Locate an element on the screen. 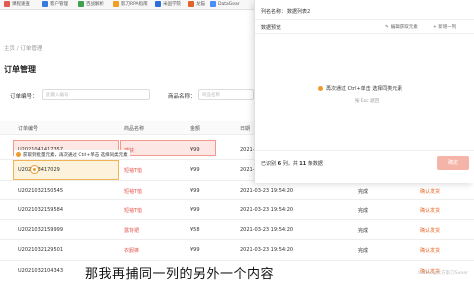 This screenshot has width=474, height=283. col-header-amount: 金额 is located at coordinates (195, 129).